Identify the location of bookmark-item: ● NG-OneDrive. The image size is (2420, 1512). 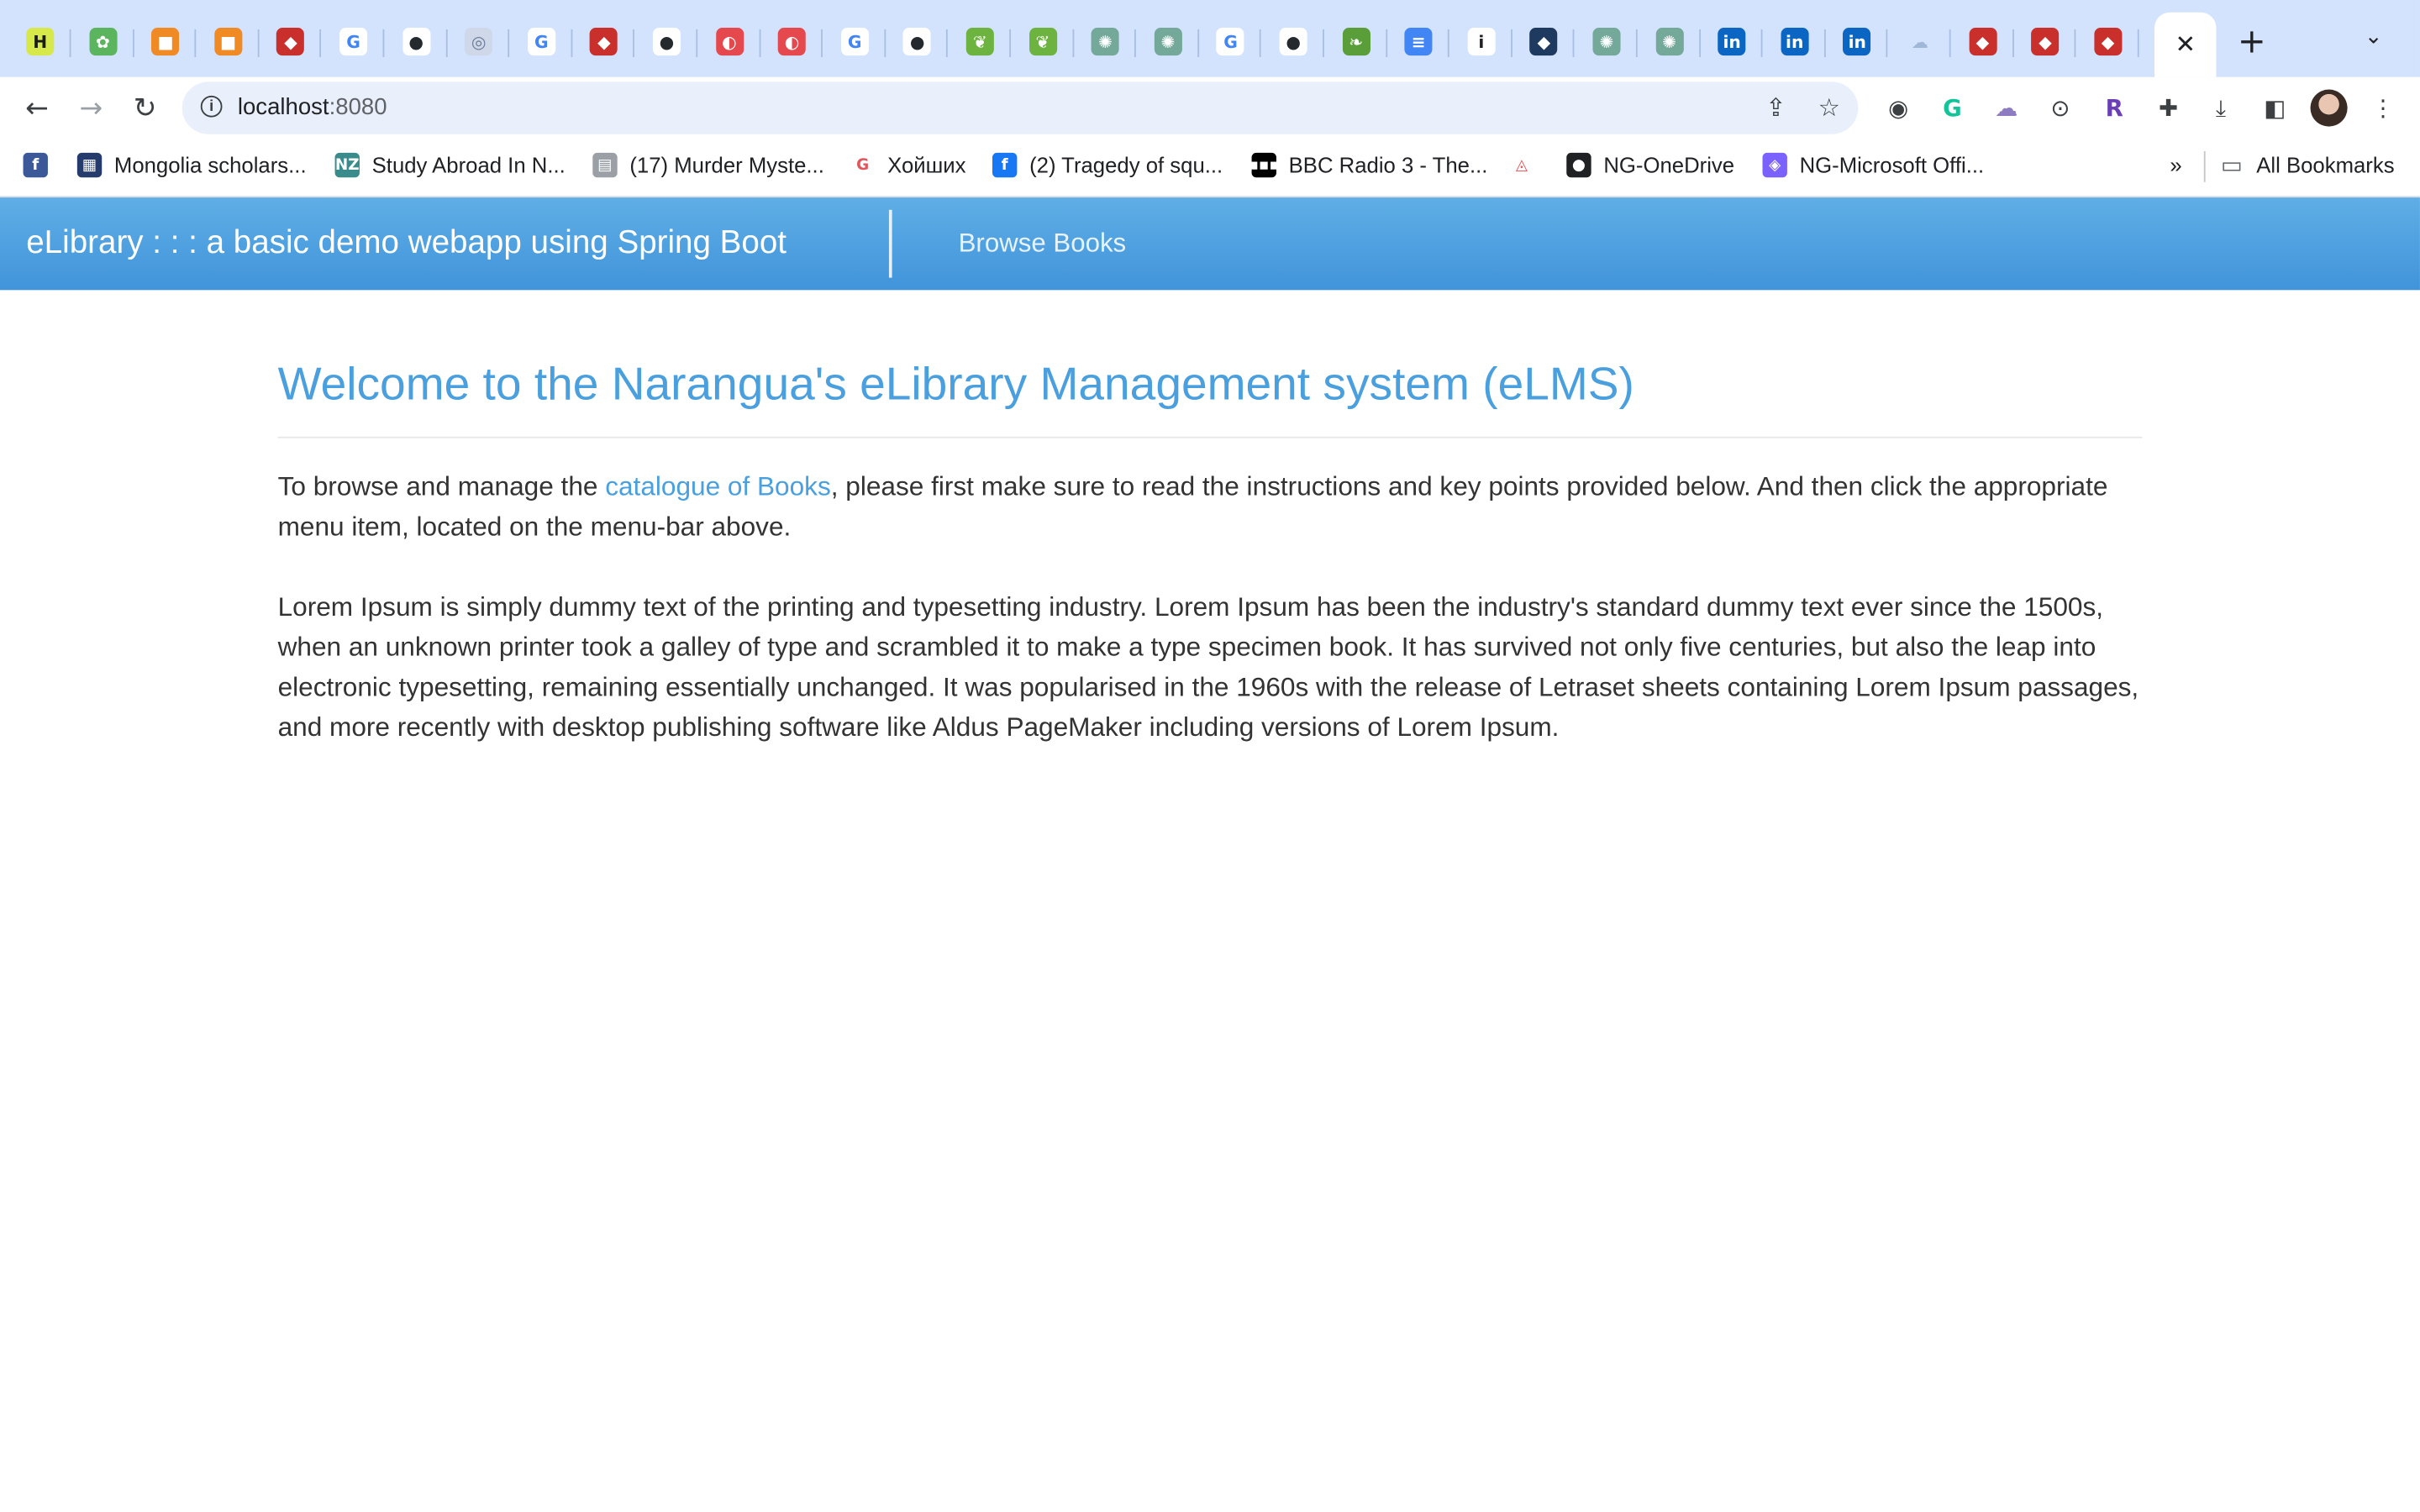
(1650, 165).